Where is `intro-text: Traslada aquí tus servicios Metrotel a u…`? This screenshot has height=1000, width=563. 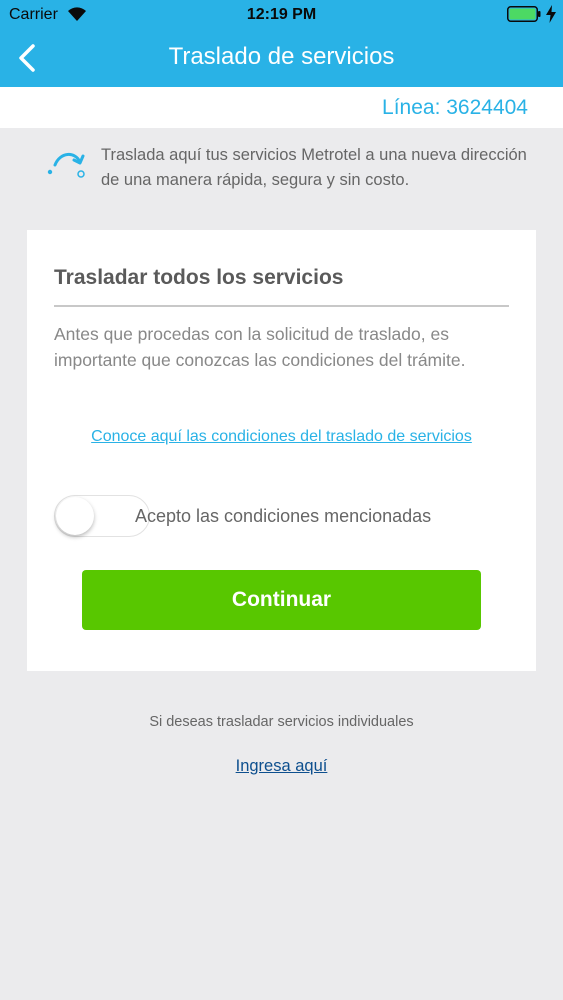
intro-text: Traslada aquí tus servicios Metrotel a u… is located at coordinates (314, 167).